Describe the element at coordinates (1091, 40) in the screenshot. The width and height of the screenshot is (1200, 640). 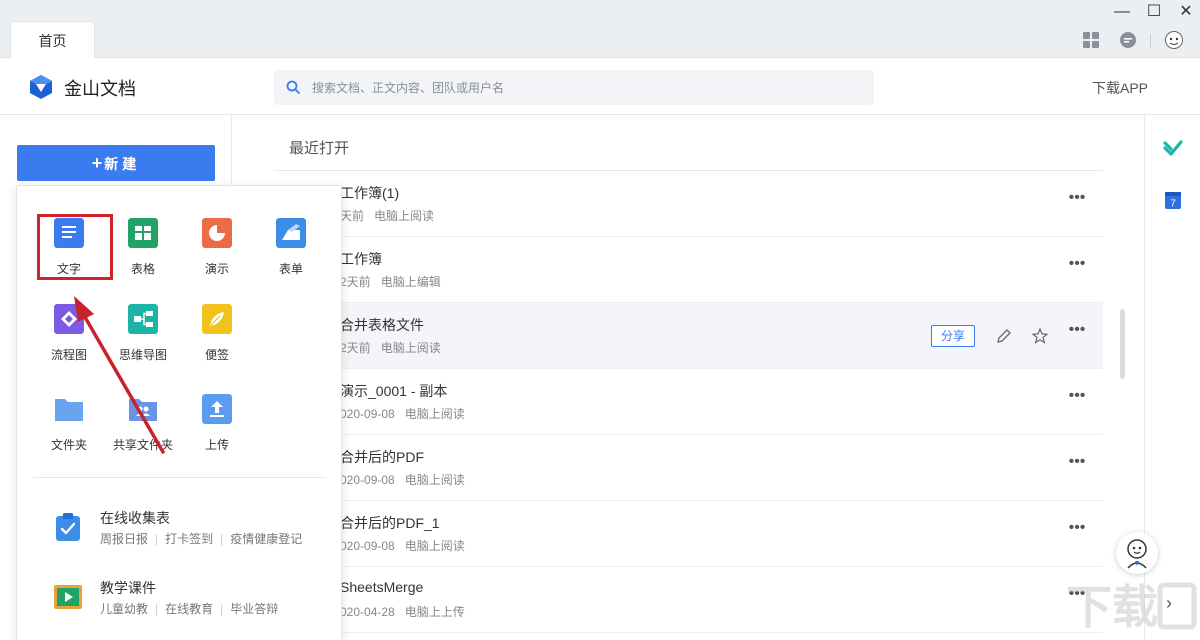
I see `apps-grid-icon` at that location.